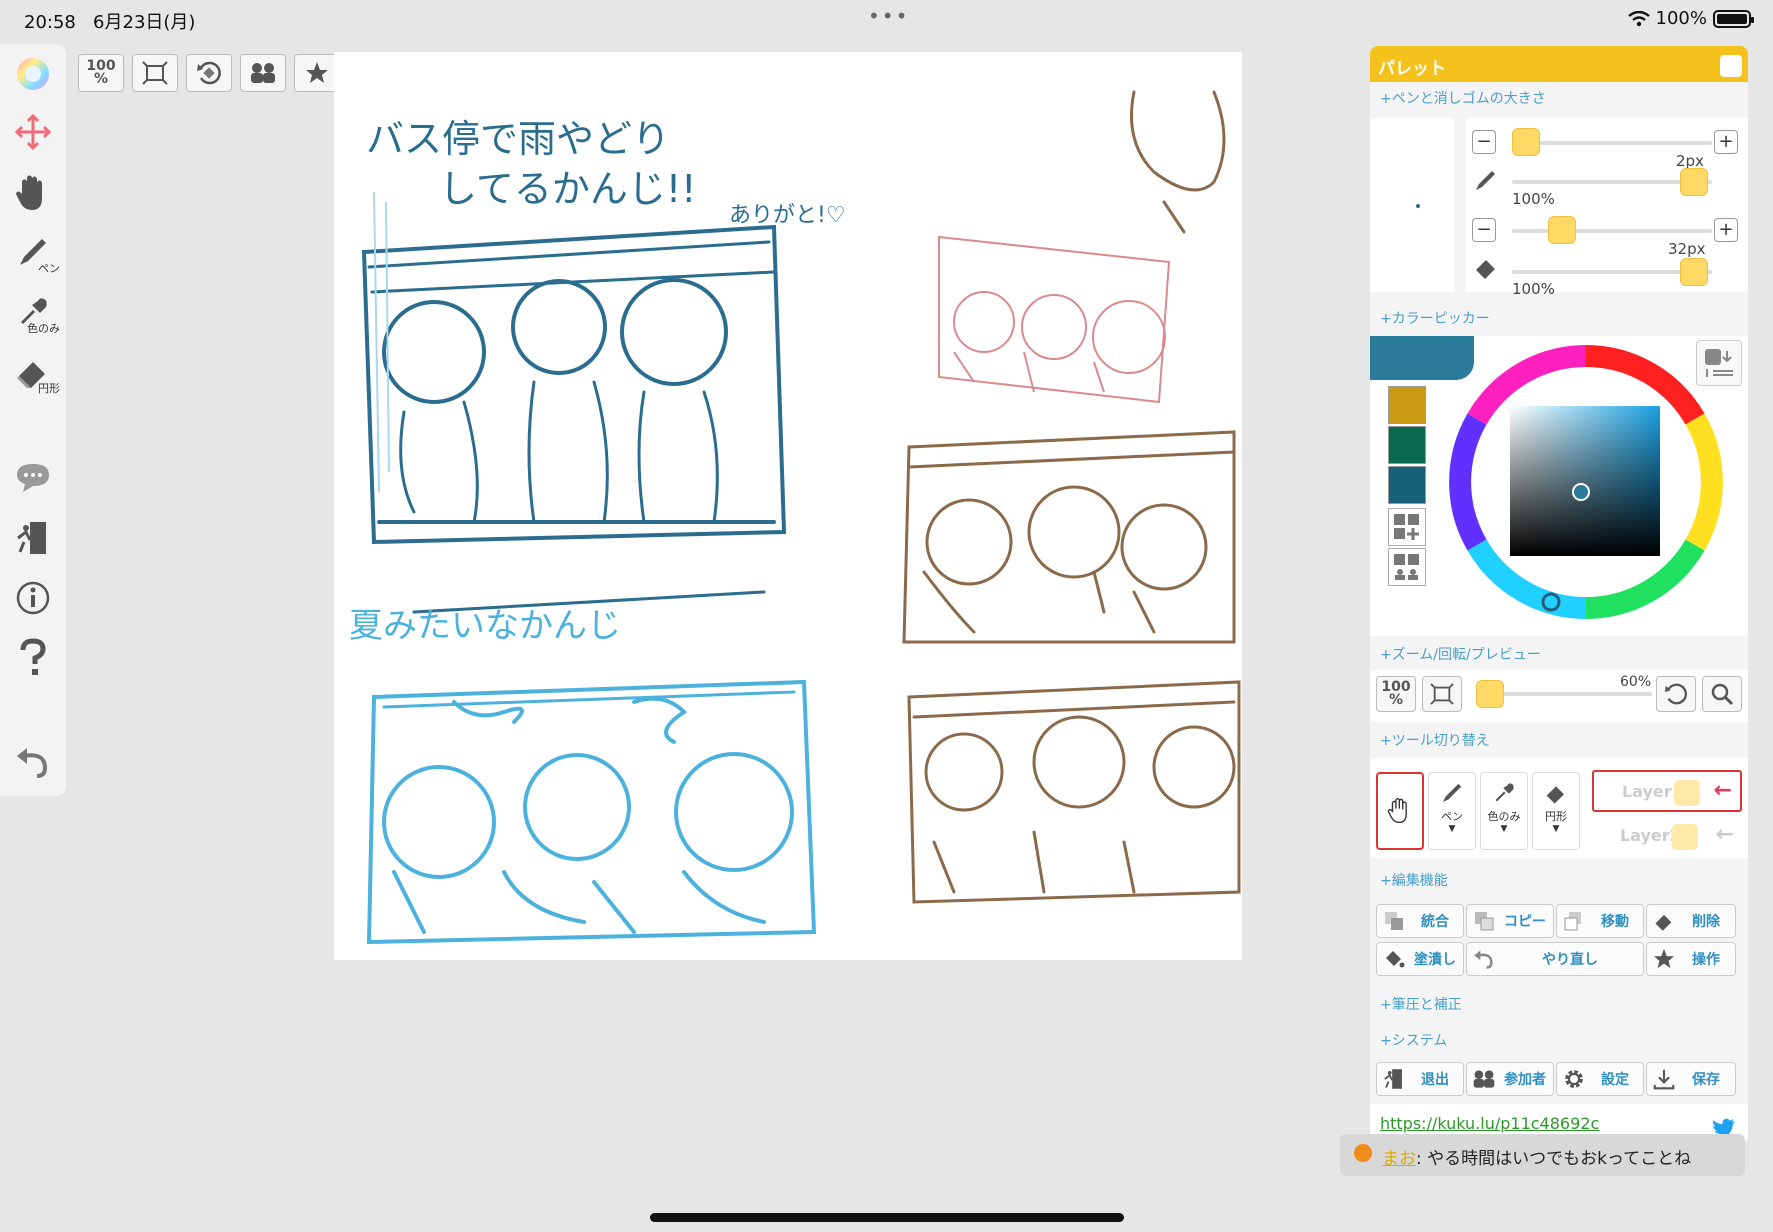  What do you see at coordinates (1421, 1004) in the screenshot?
I see `section-pressure: +筆圧と補正` at bounding box center [1421, 1004].